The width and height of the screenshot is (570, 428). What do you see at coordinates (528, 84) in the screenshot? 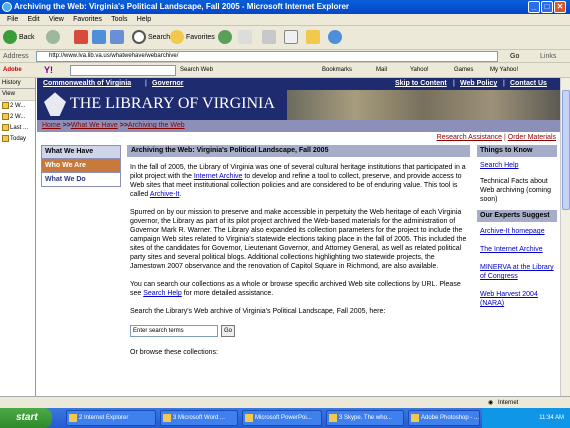
I see `contact-us-link: Contact Us` at bounding box center [528, 84].